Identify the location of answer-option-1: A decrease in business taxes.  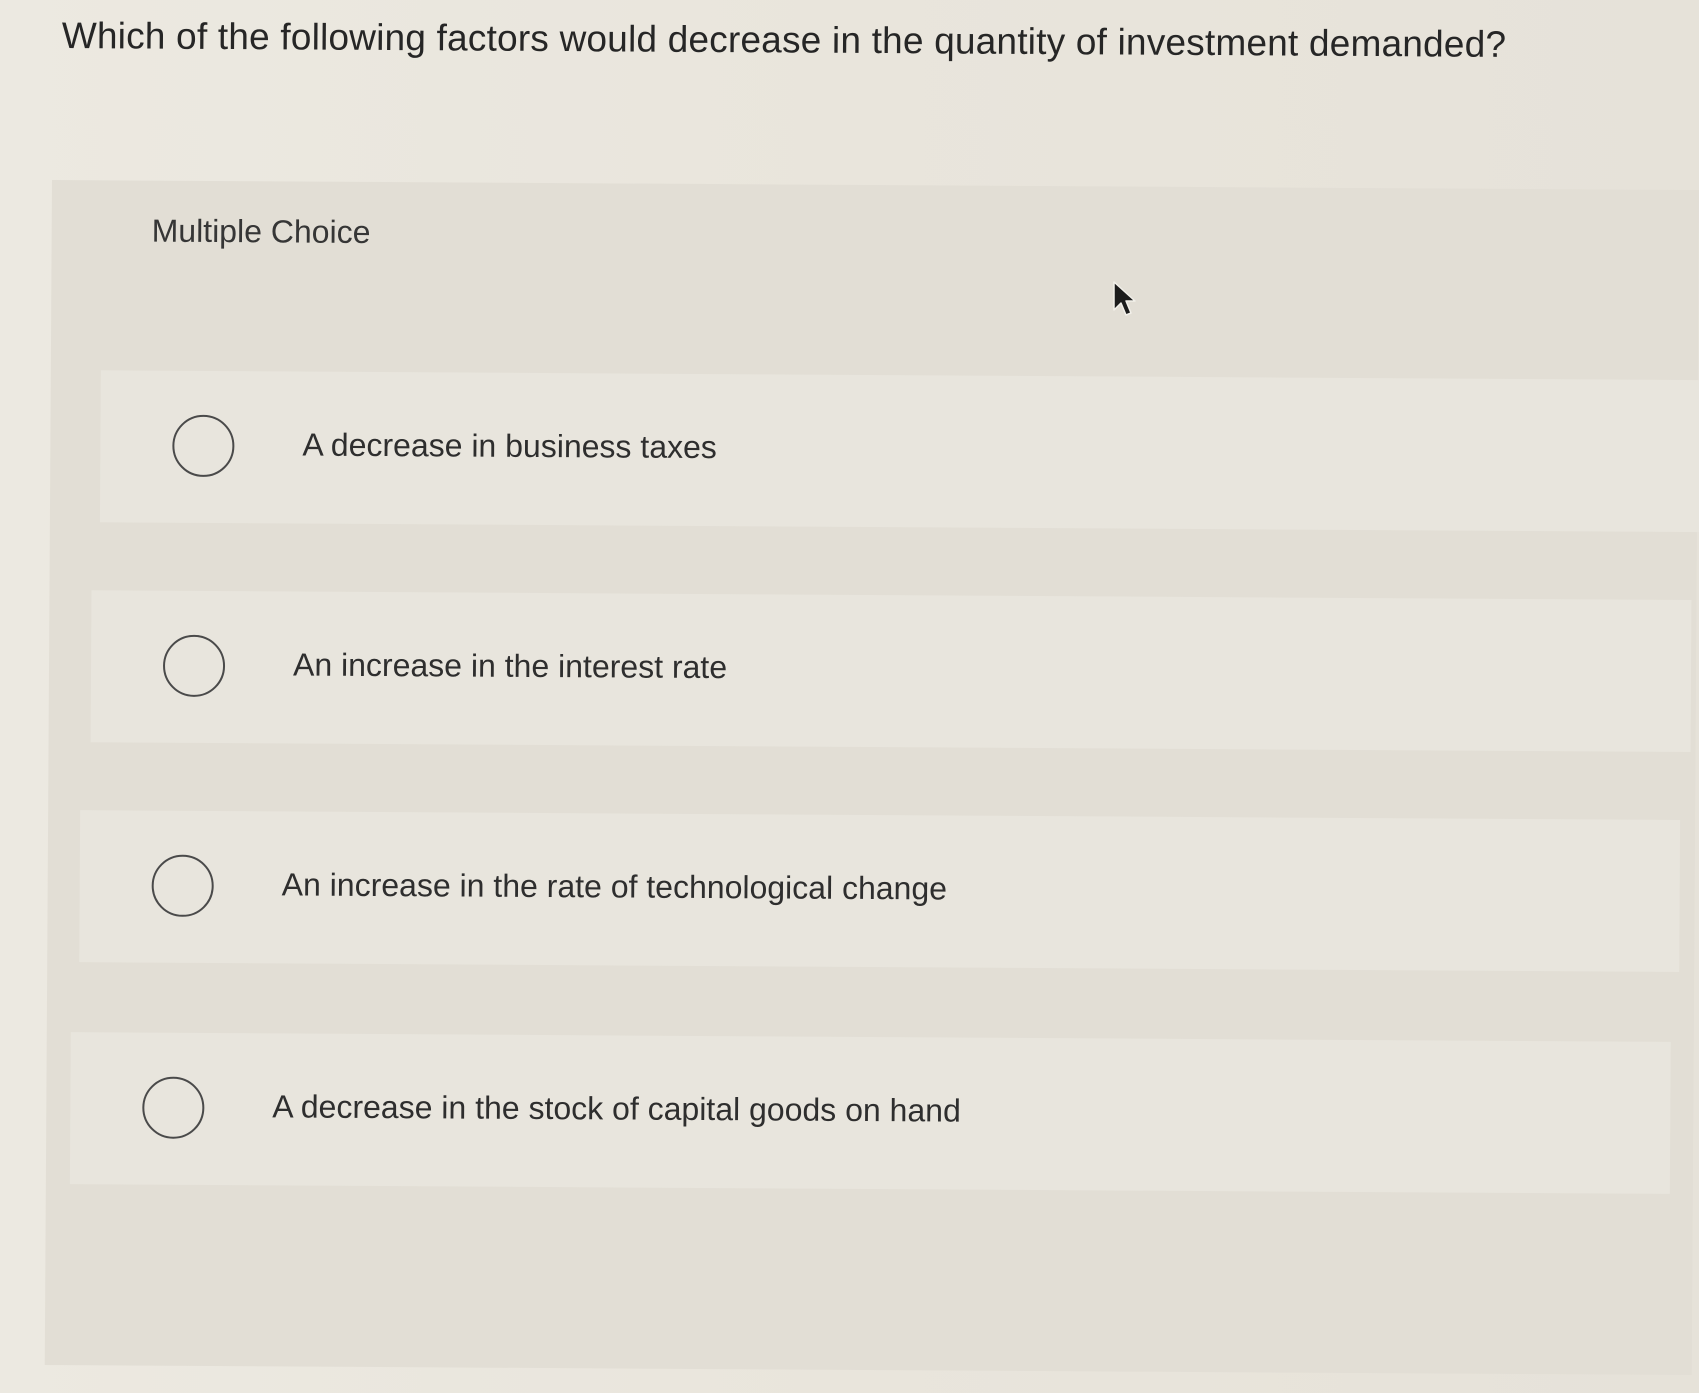
(899, 451).